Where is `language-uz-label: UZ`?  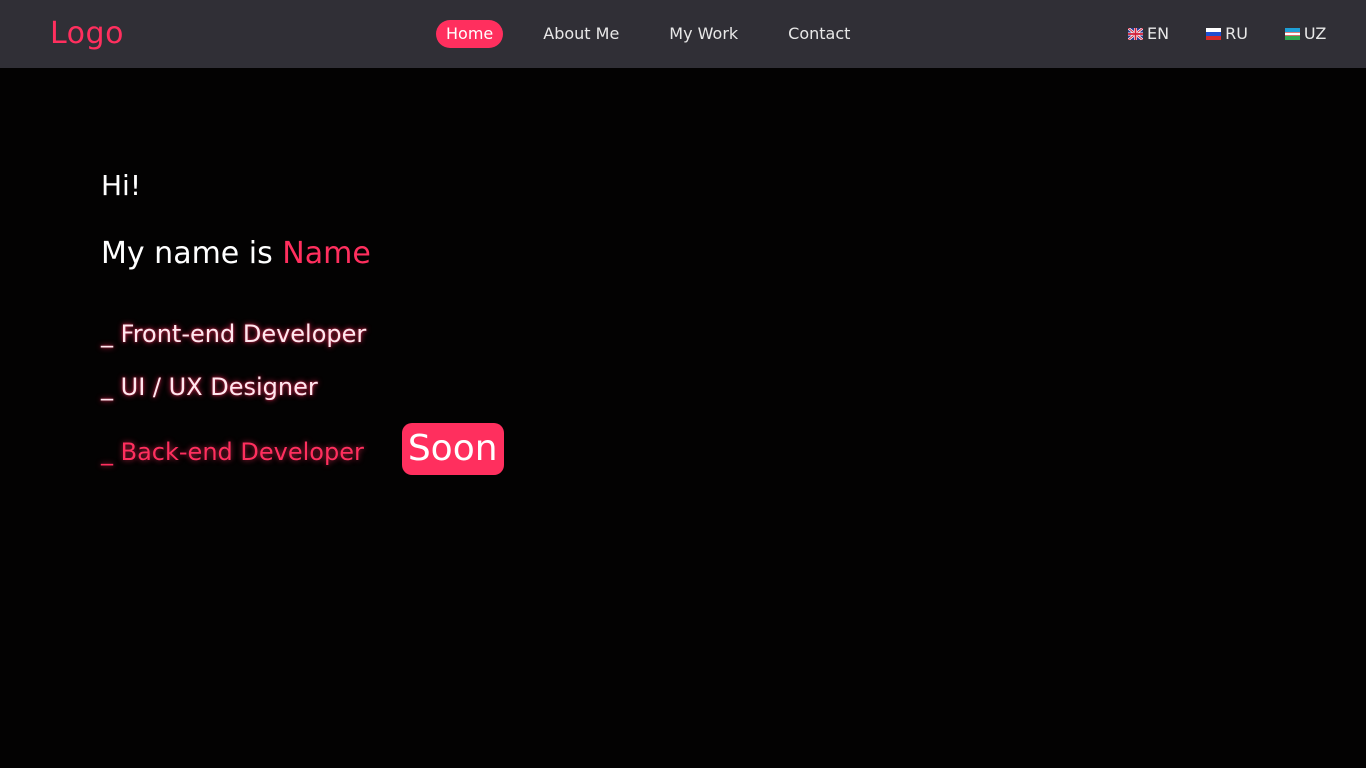
language-uz-label: UZ is located at coordinates (1315, 33).